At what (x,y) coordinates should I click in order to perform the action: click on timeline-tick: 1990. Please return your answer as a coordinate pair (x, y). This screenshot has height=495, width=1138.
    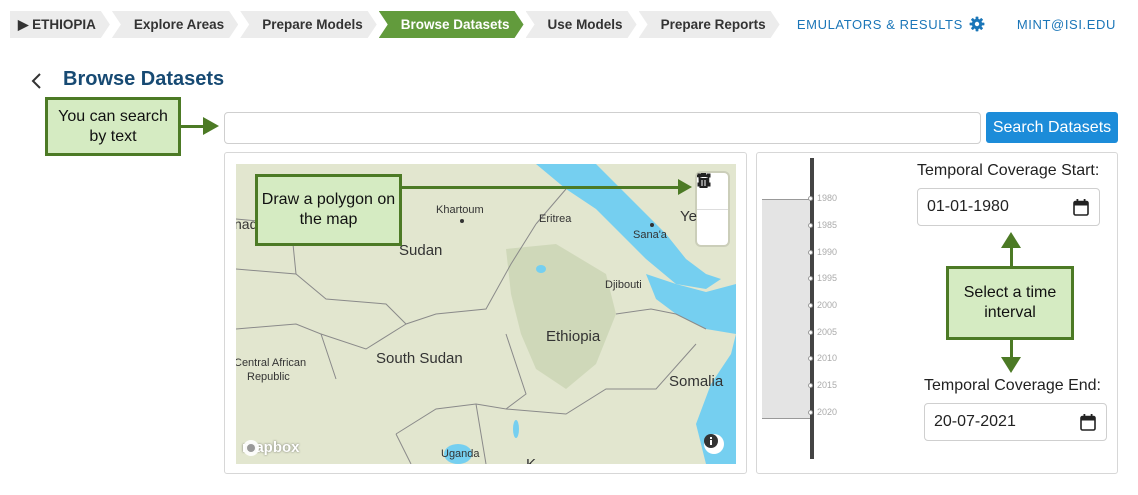
    Looking at the image, I should click on (822, 252).